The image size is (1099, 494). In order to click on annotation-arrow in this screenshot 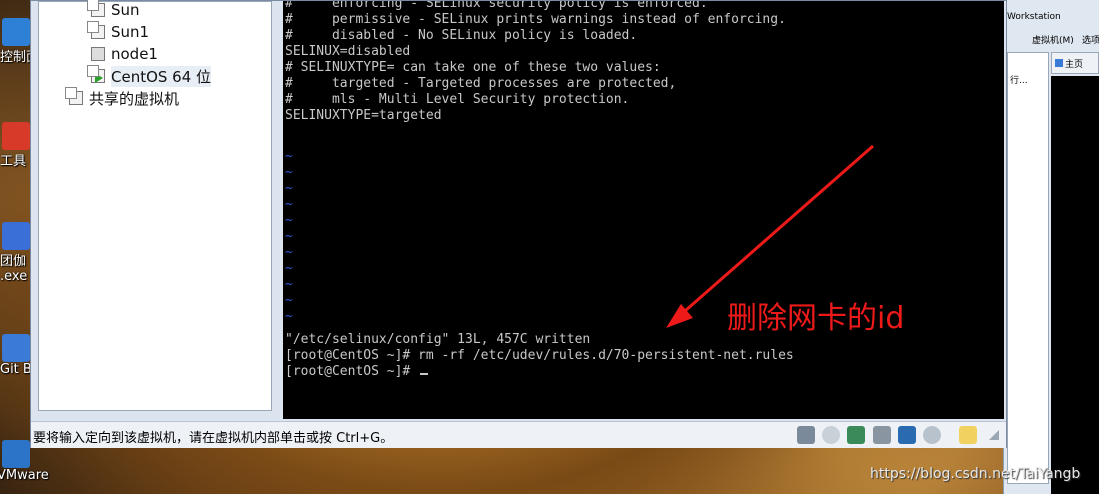, I will do `click(770, 236)`.